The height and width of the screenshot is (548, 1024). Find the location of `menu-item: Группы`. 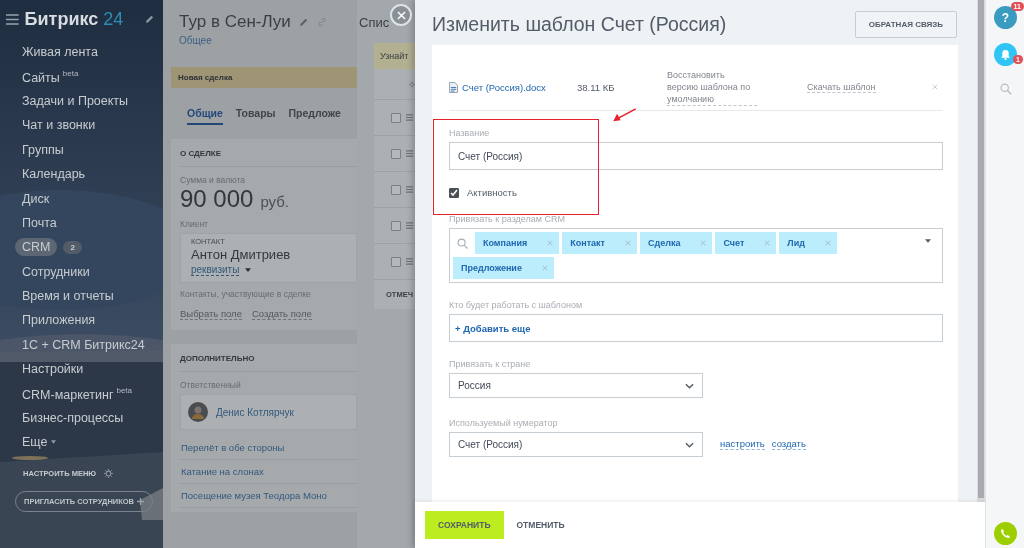

menu-item: Группы is located at coordinates (43, 149).